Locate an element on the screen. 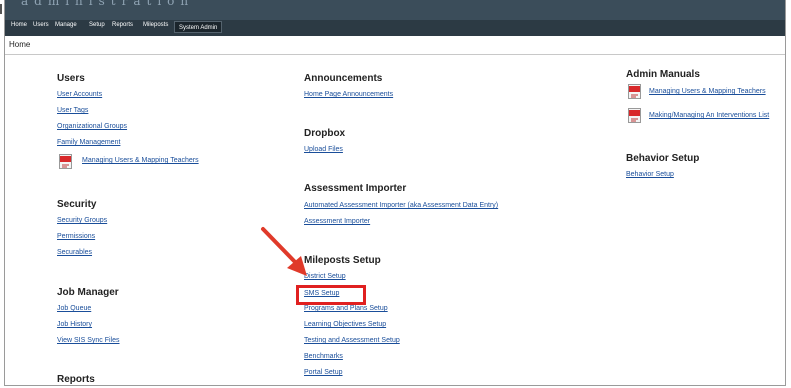 This screenshot has width=791, height=388. reports-heading: Reports is located at coordinates (76, 379).